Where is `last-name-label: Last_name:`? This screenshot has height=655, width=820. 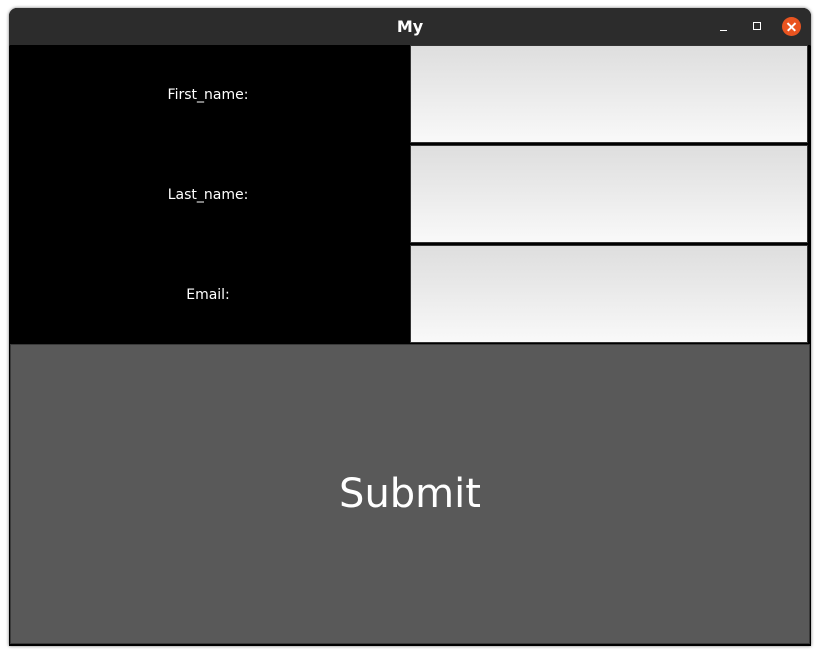 last-name-label: Last_name: is located at coordinates (208, 195).